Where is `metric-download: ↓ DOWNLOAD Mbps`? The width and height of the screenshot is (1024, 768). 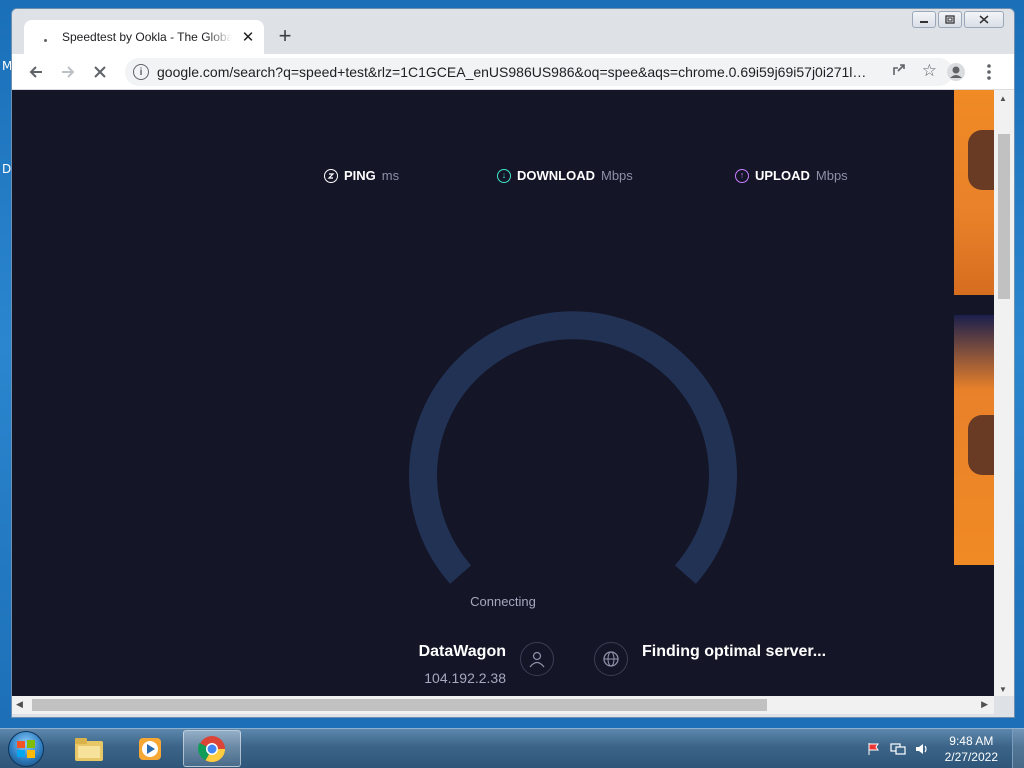 metric-download: ↓ DOWNLOAD Mbps is located at coordinates (565, 175).